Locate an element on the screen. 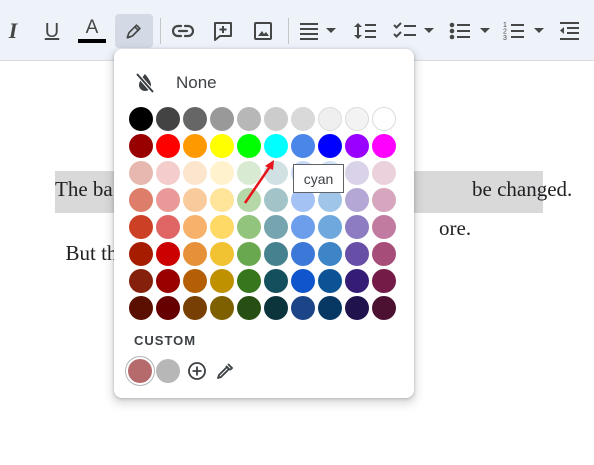 This screenshot has width=594, height=465. align-dropdown is located at coordinates (318, 31).